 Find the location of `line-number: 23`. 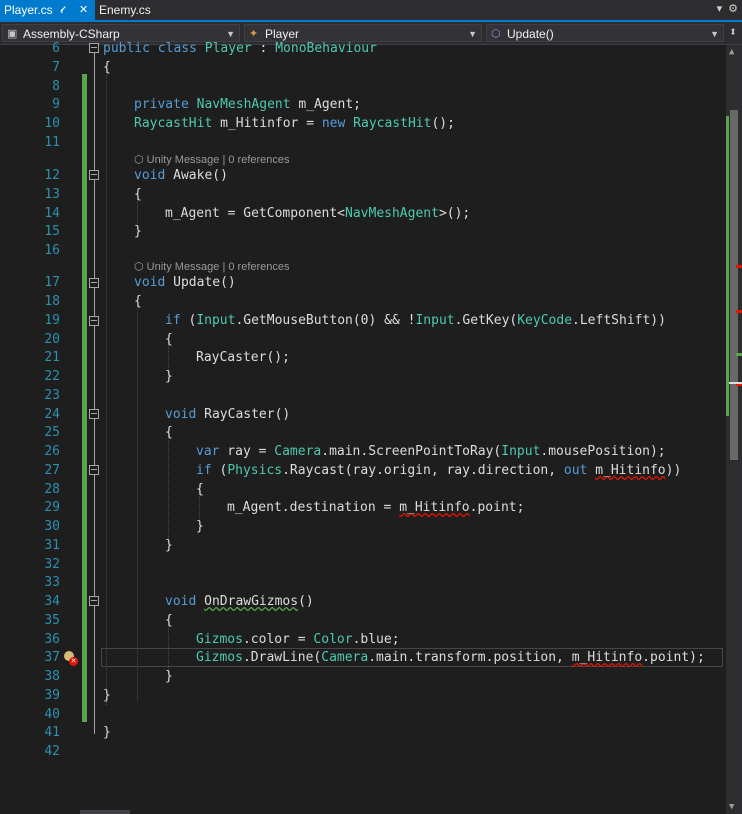

line-number: 23 is located at coordinates (52, 395).